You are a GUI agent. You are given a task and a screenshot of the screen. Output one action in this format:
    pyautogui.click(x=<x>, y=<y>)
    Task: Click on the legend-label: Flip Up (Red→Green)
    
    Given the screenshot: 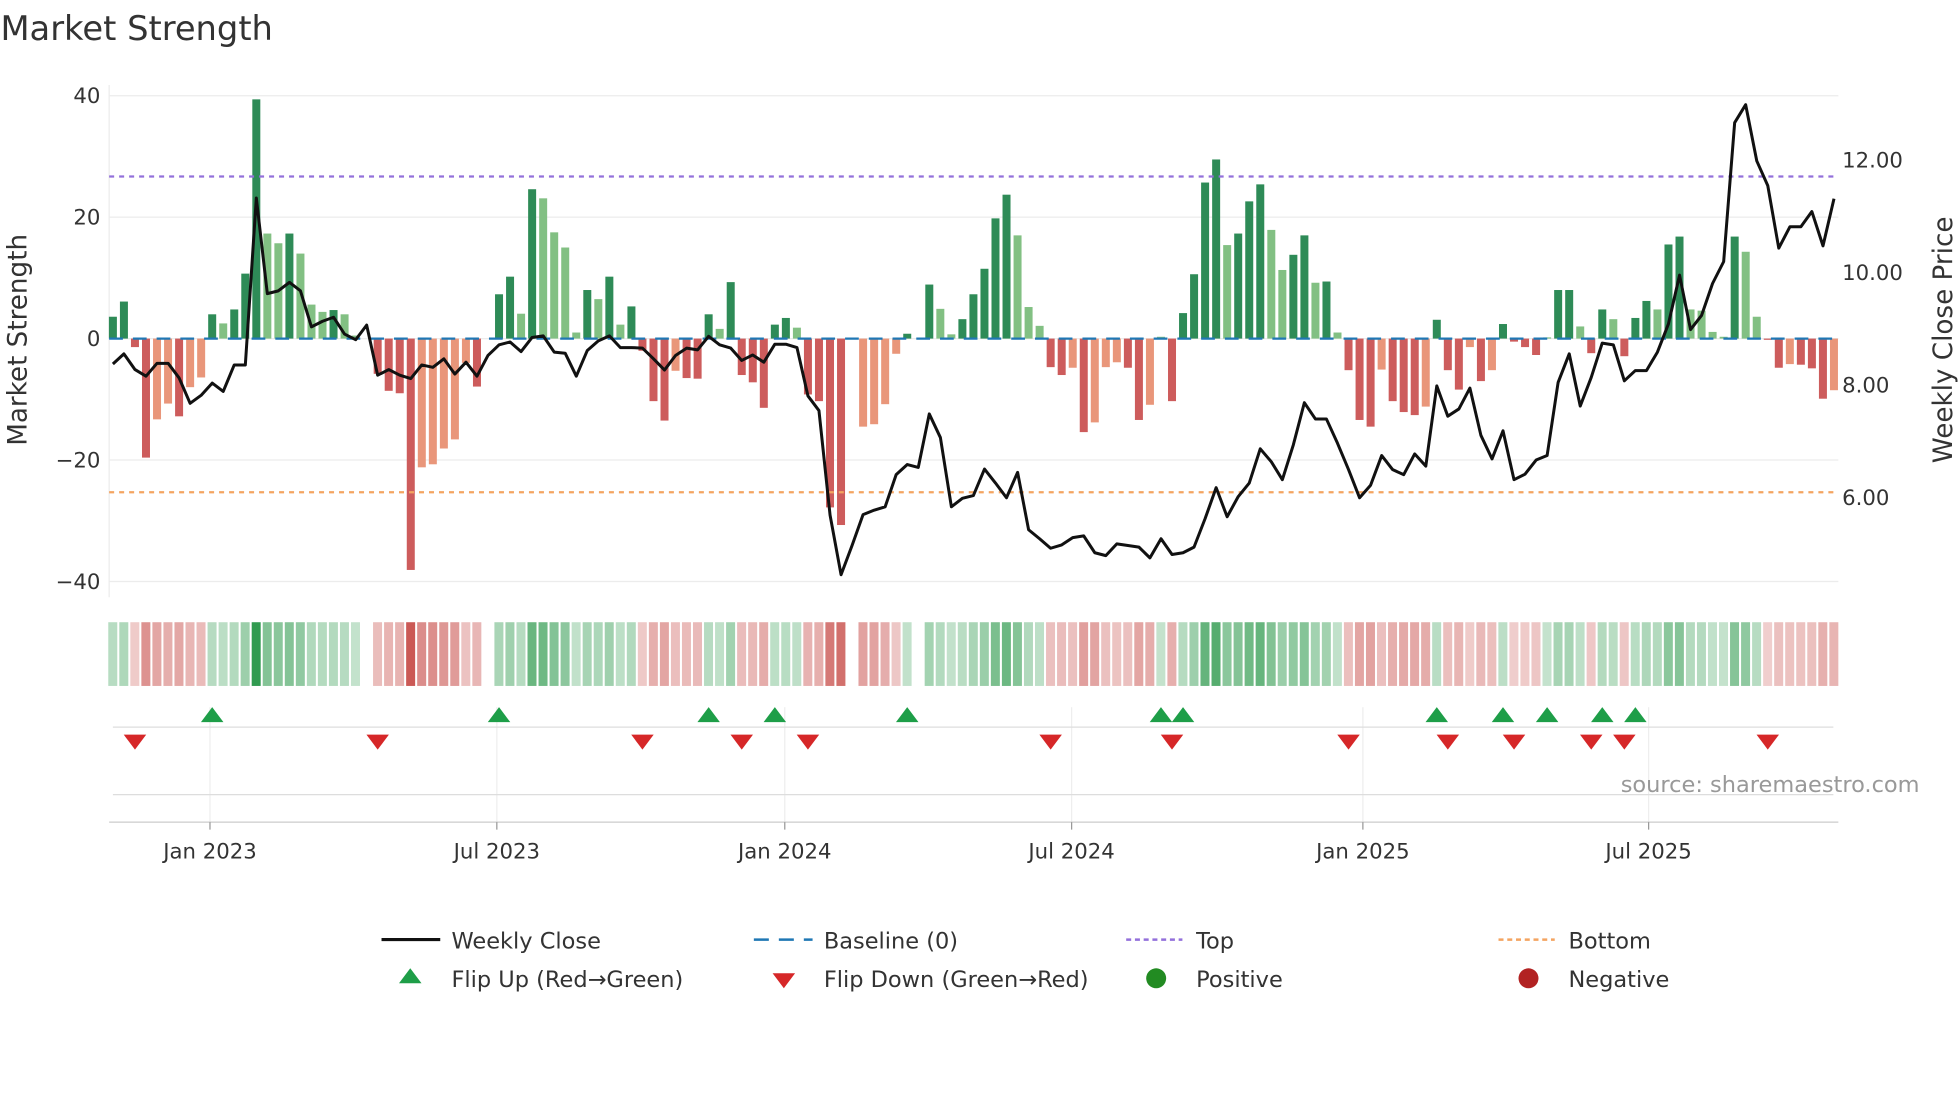 What is the action you would take?
    pyautogui.click(x=567, y=980)
    